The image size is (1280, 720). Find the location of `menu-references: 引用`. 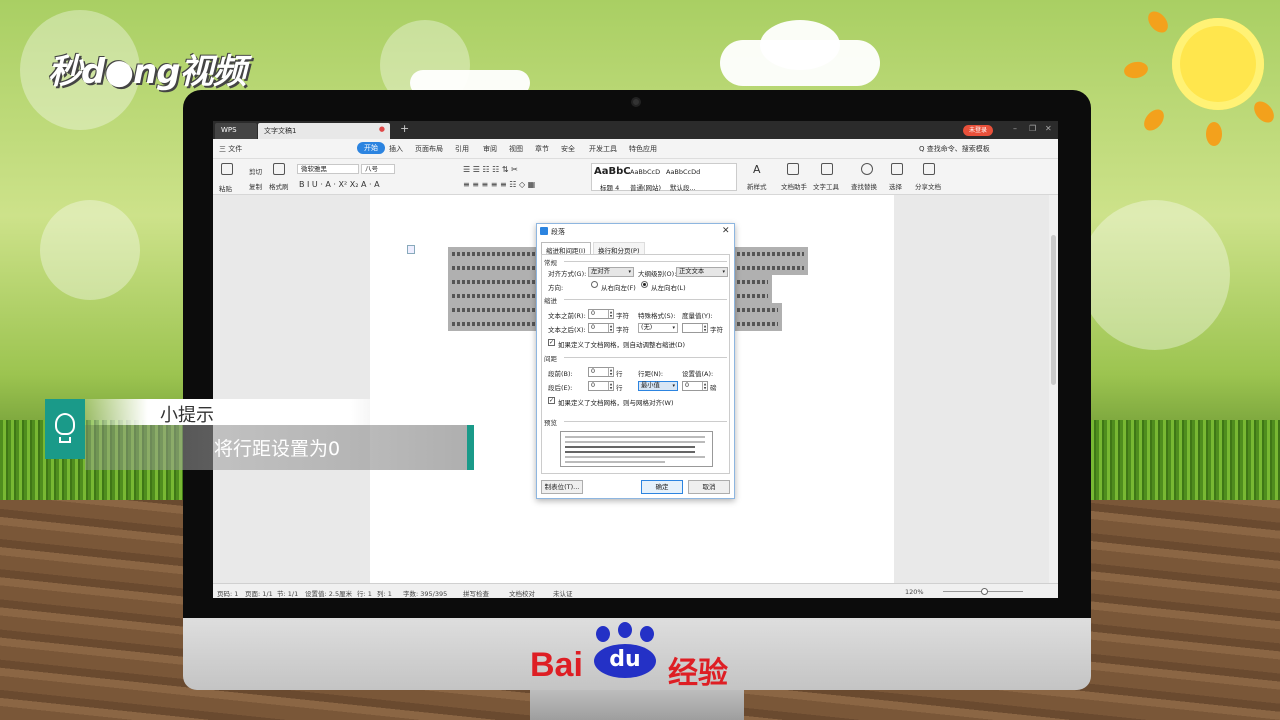

menu-references: 引用 is located at coordinates (462, 149).